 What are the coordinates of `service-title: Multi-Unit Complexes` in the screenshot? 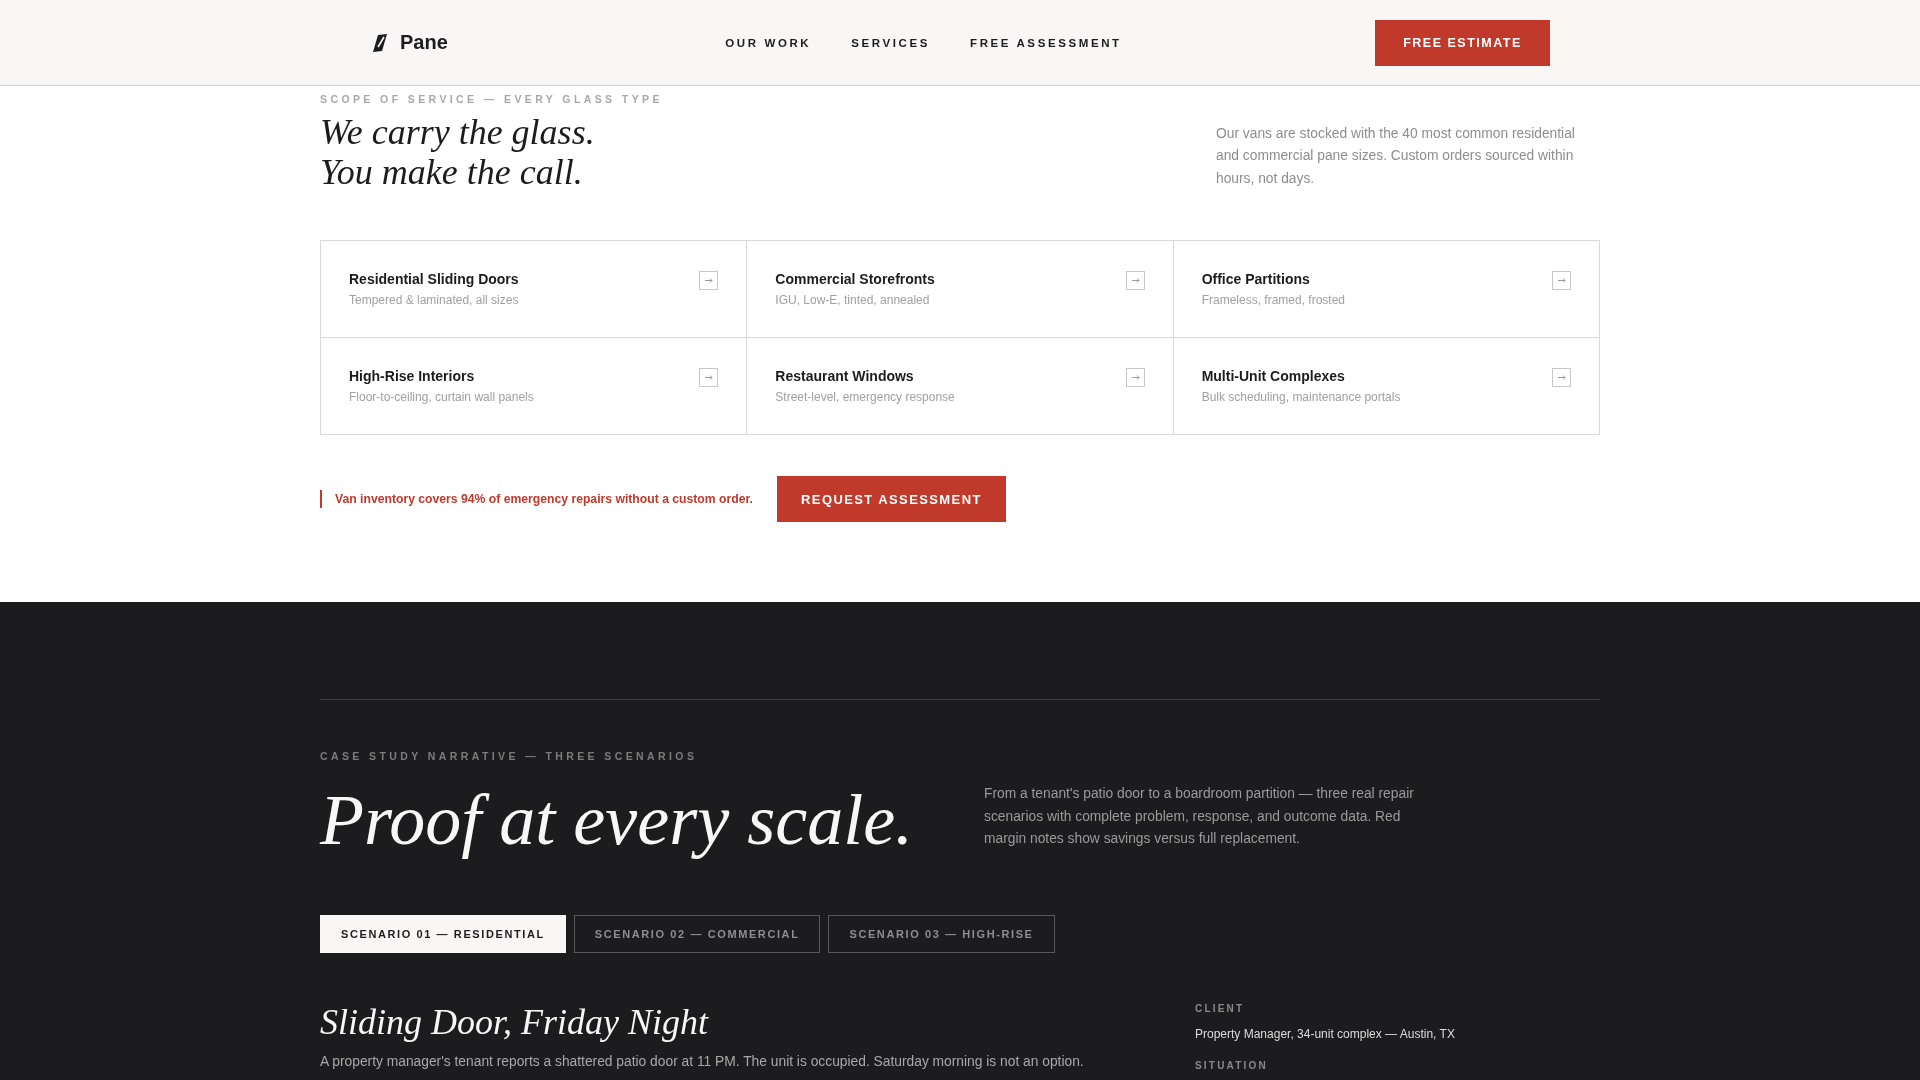 It's located at (1273, 376).